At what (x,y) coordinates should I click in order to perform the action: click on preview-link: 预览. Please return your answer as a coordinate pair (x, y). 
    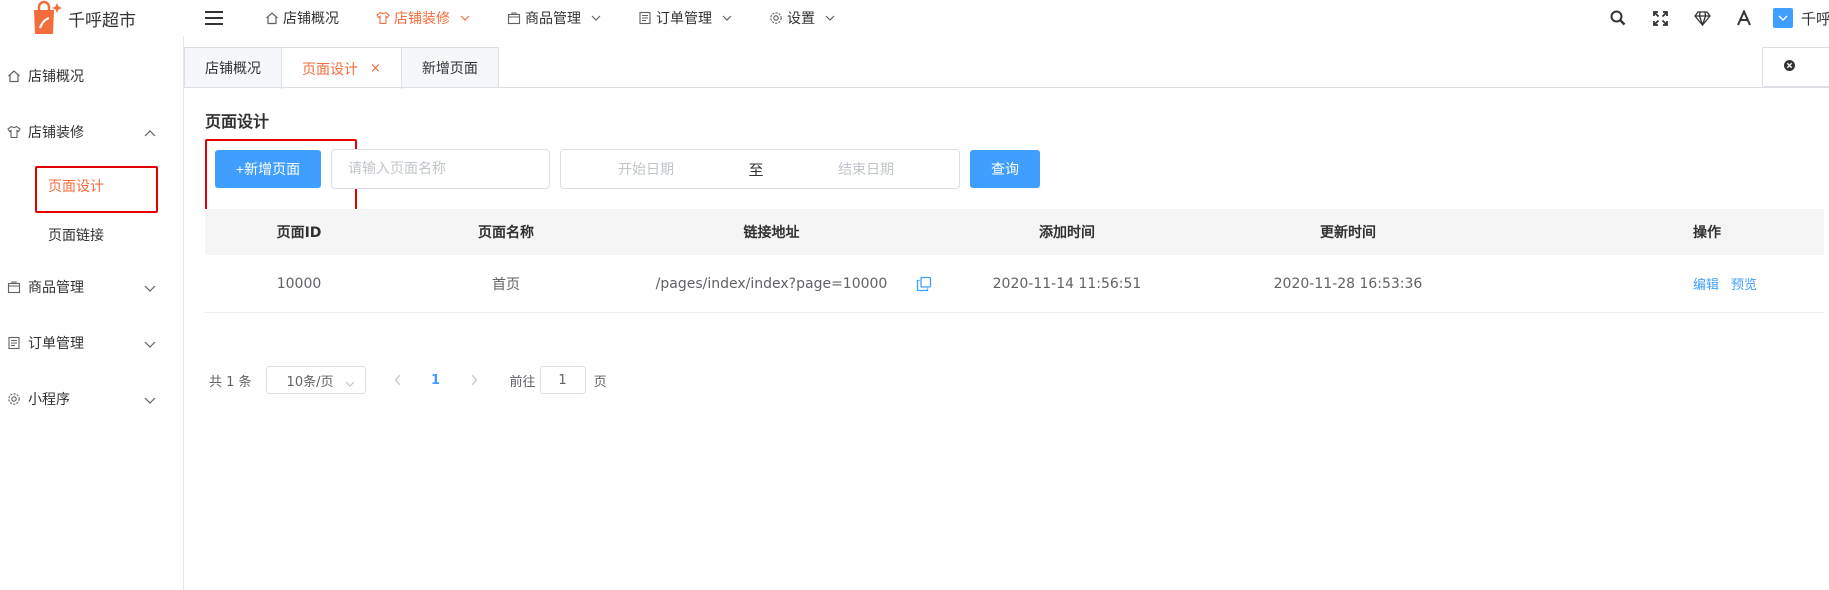
    Looking at the image, I should click on (1744, 283).